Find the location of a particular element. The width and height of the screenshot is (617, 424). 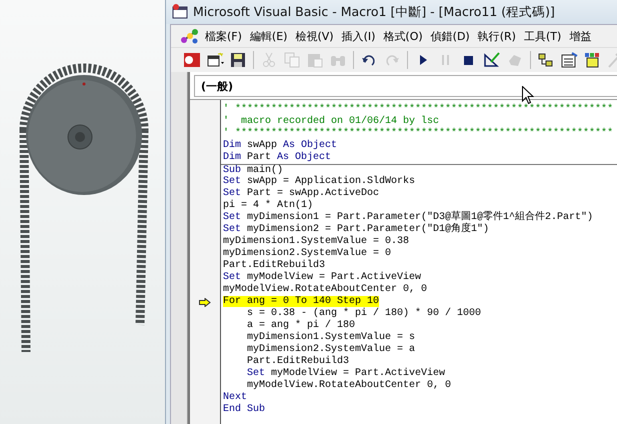

code-line: Sub main() is located at coordinates (253, 170).